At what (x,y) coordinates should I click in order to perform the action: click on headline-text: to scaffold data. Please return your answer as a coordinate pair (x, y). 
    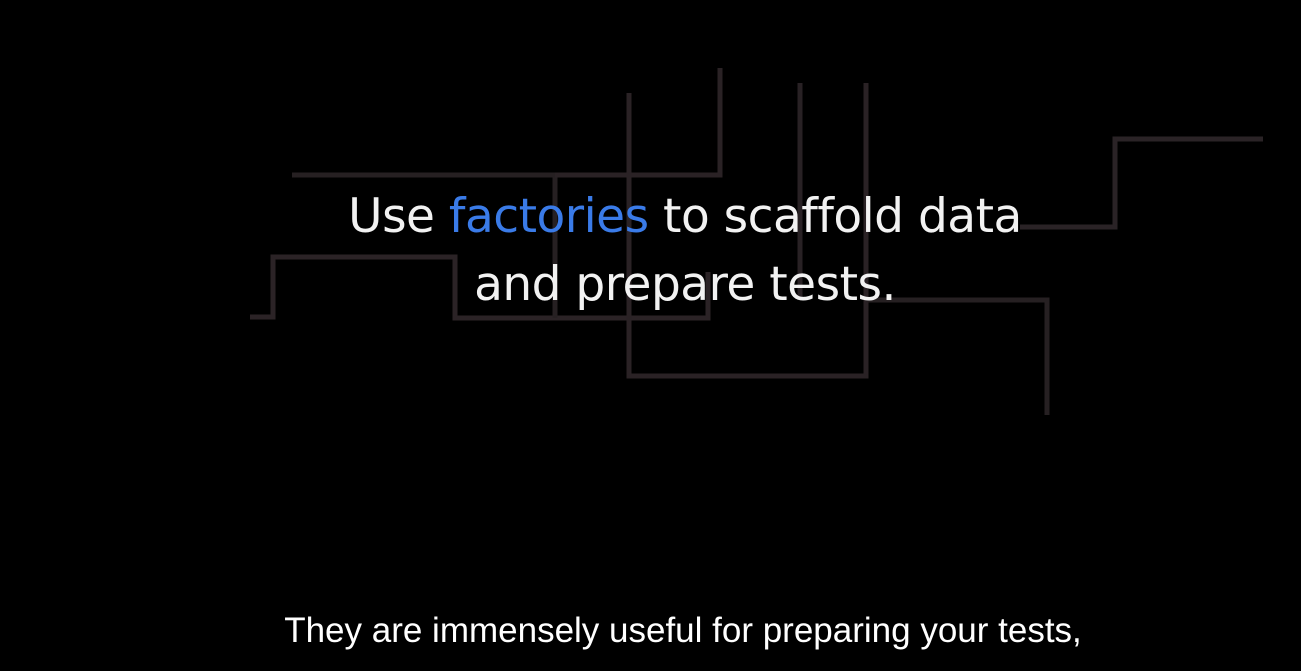
    Looking at the image, I should click on (835, 216).